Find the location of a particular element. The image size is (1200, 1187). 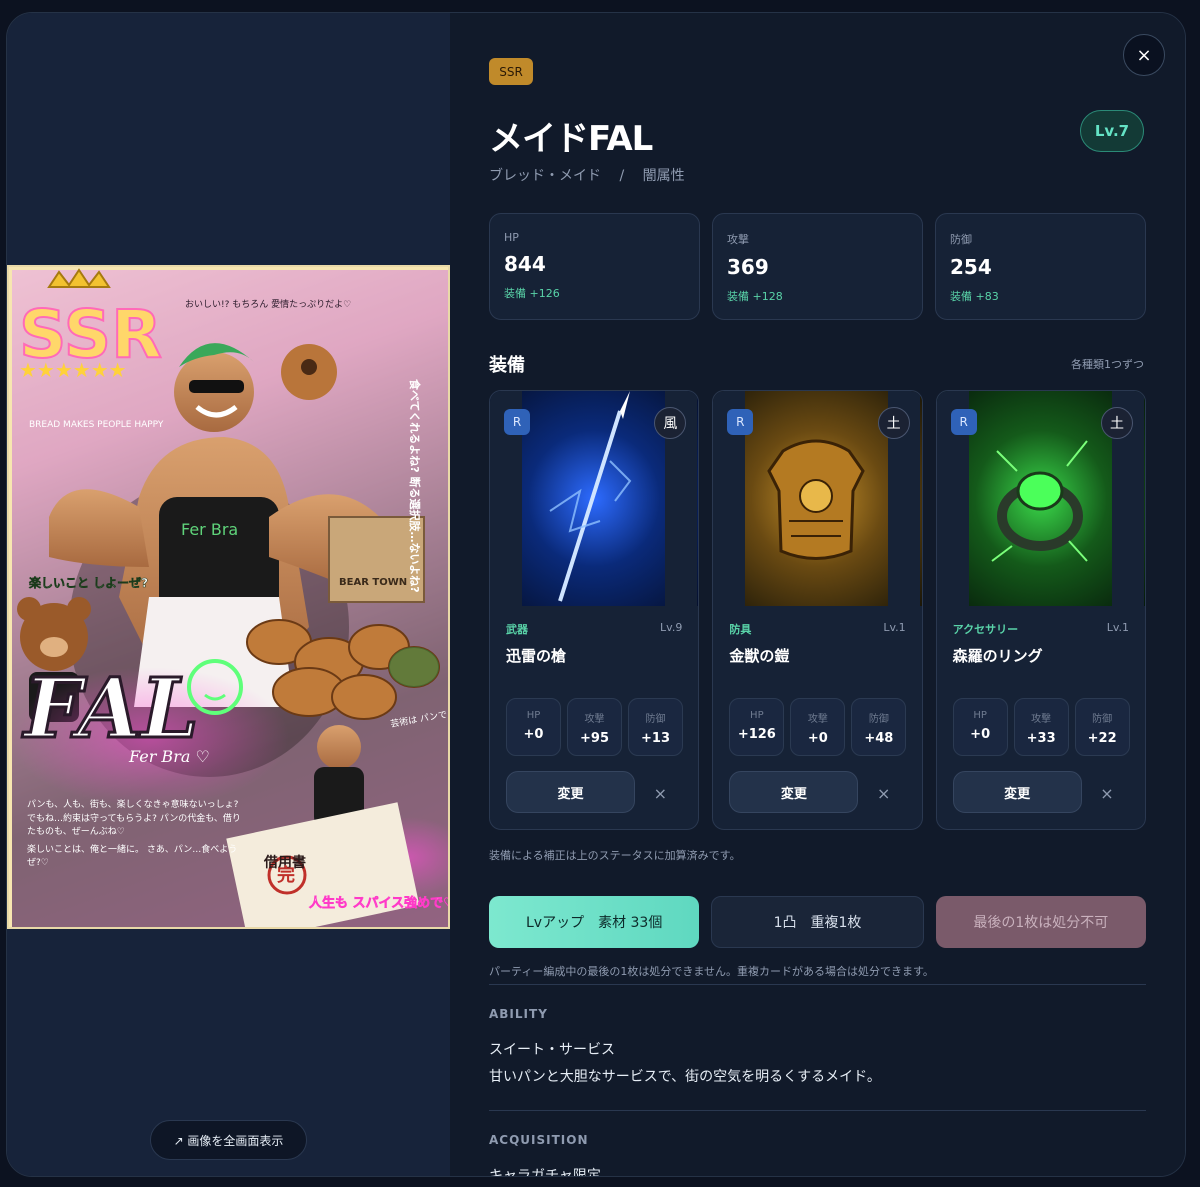

equipment-image-spear: R 風 is located at coordinates (594, 498).